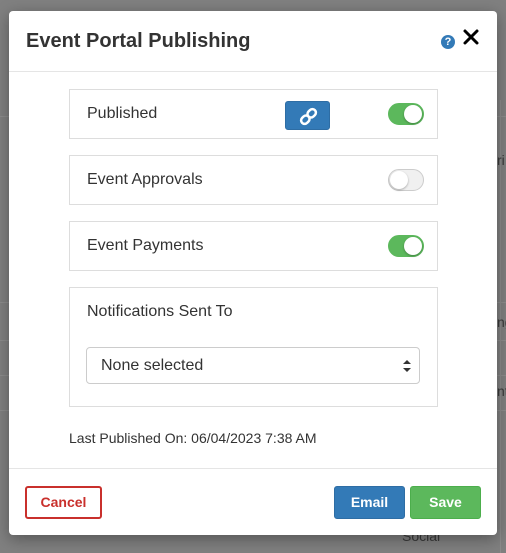 This screenshot has height=553, width=506. I want to click on approvals-label: Event Approvals, so click(145, 179).